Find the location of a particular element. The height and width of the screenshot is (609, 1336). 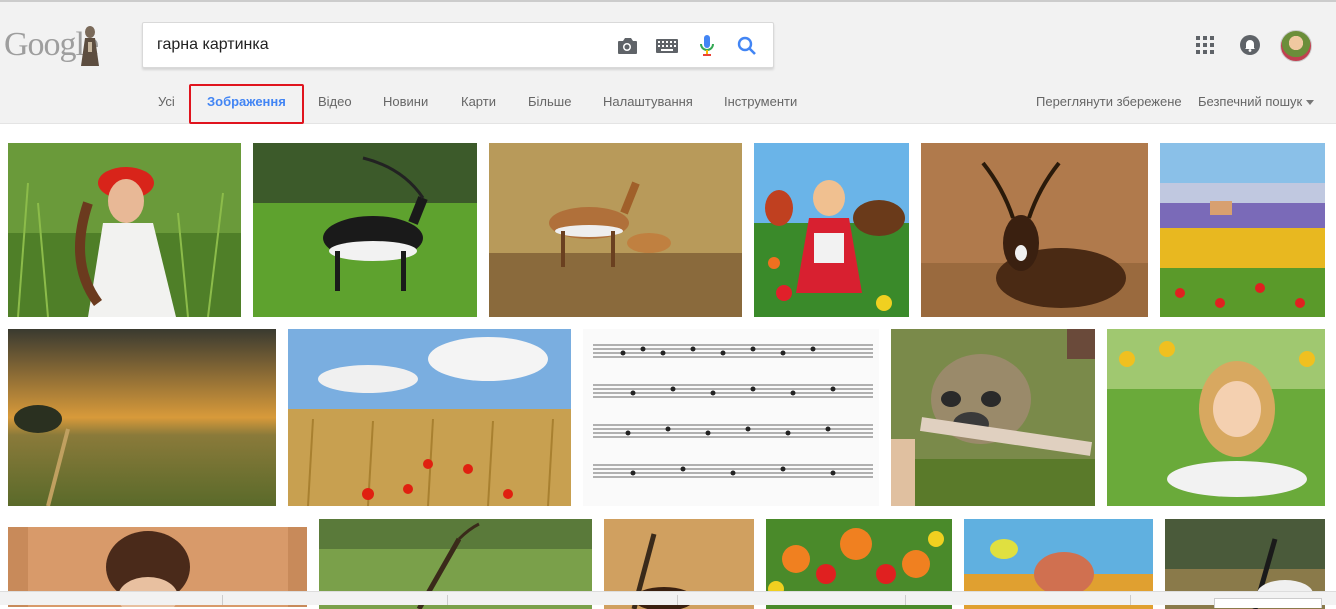

tab-maps: Карти is located at coordinates (478, 101).